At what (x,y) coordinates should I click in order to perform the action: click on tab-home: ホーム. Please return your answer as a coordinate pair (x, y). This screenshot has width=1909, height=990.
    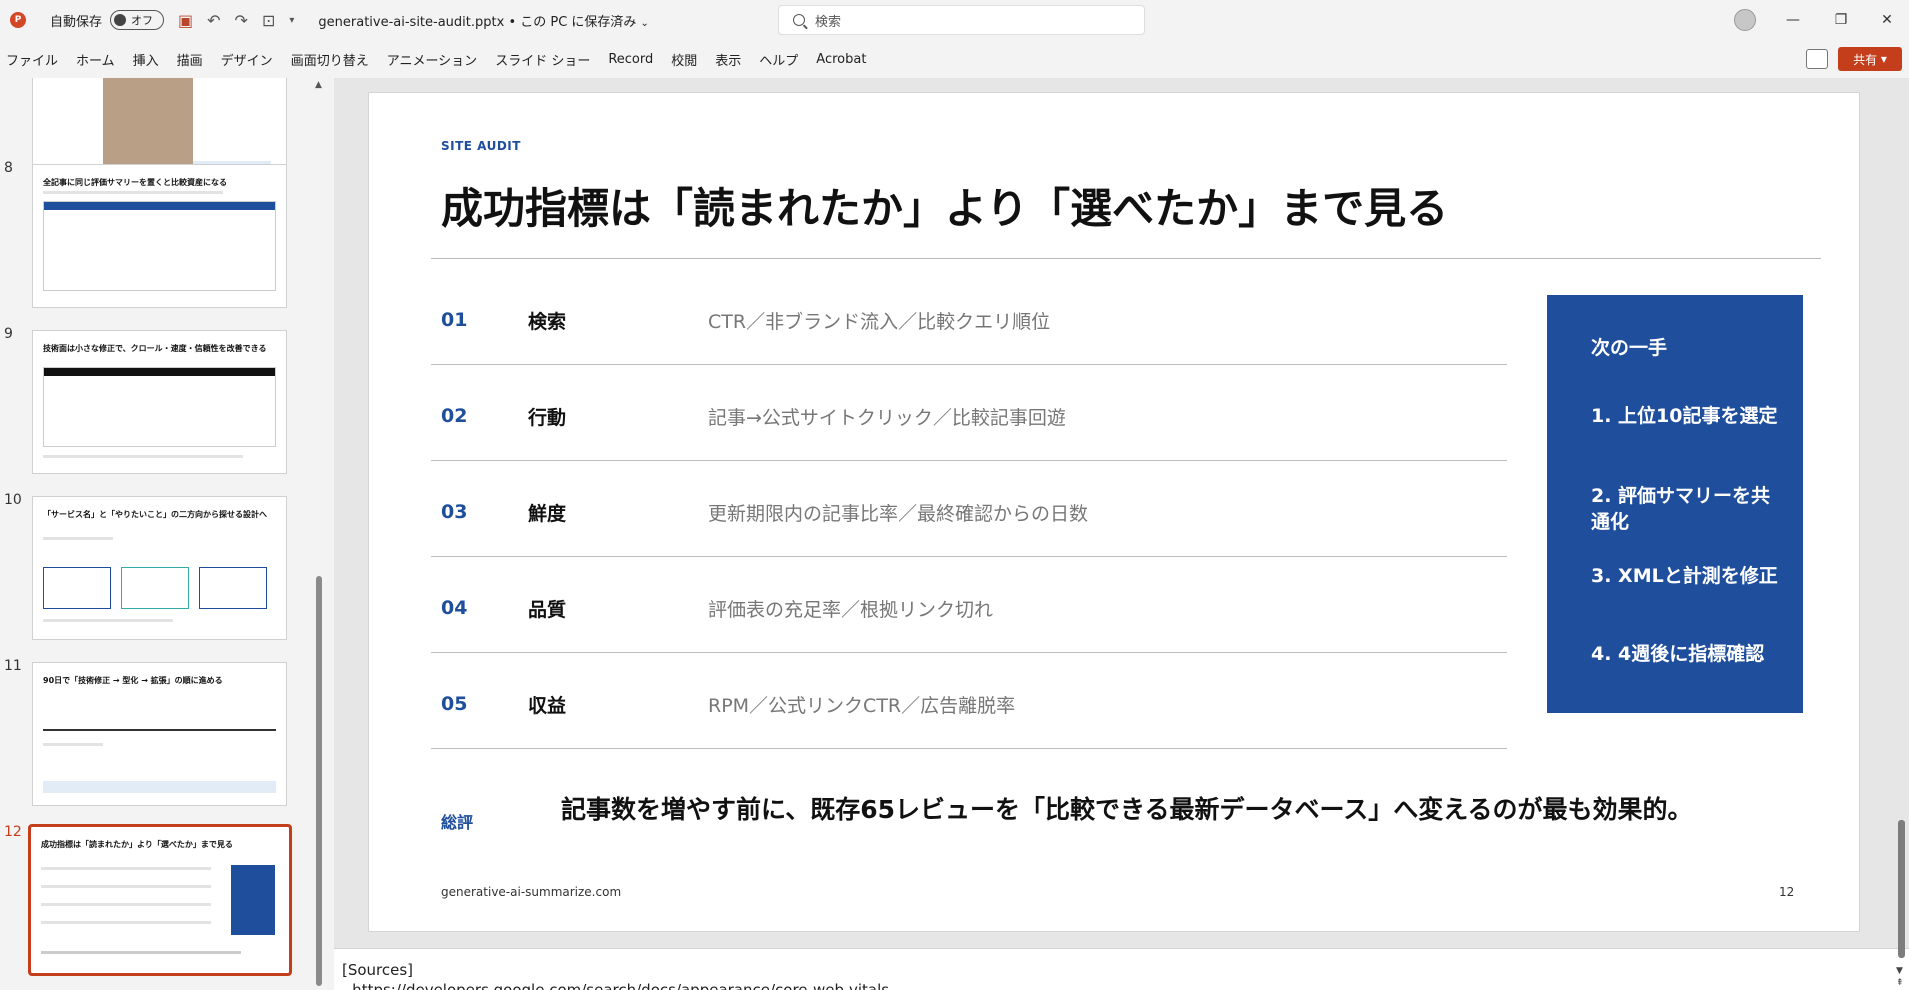
    Looking at the image, I should click on (95, 59).